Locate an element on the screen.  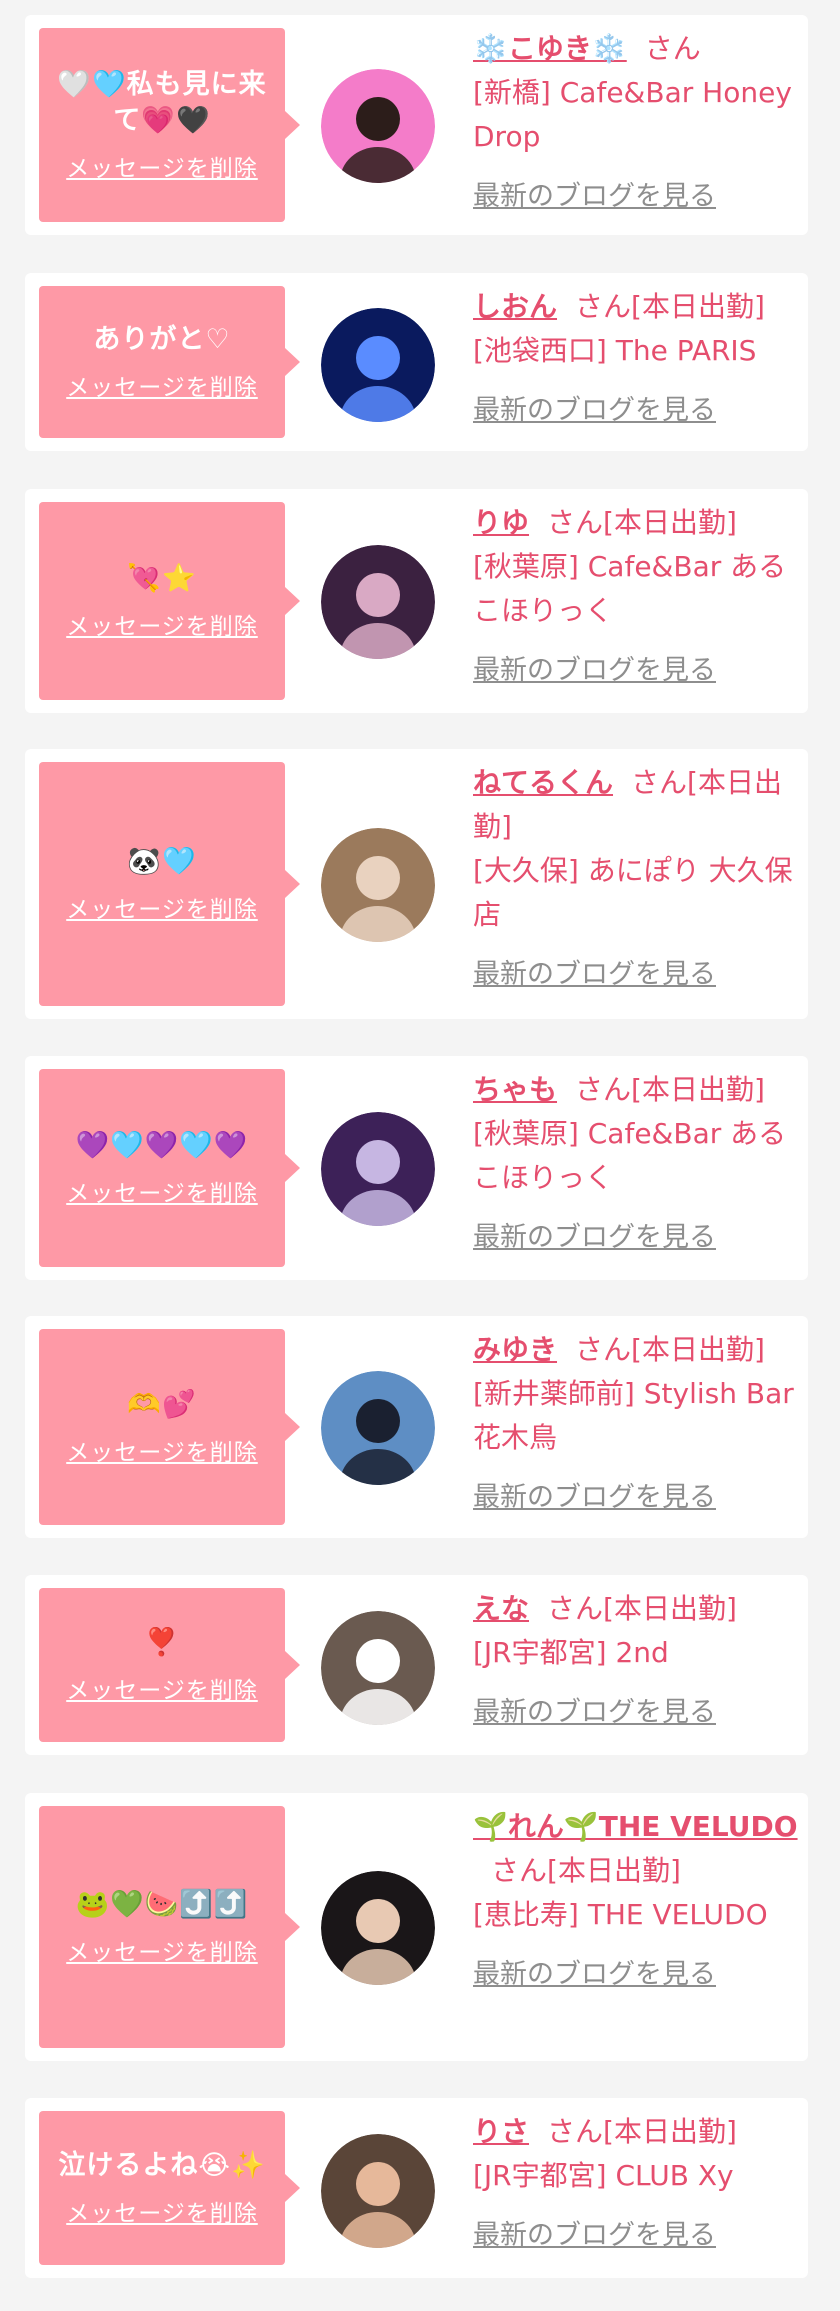
cast-info: えな さん[本日出勤] [JR宇都宮] 2nd 最新のブログを見る is located at coordinates (638, 1661).